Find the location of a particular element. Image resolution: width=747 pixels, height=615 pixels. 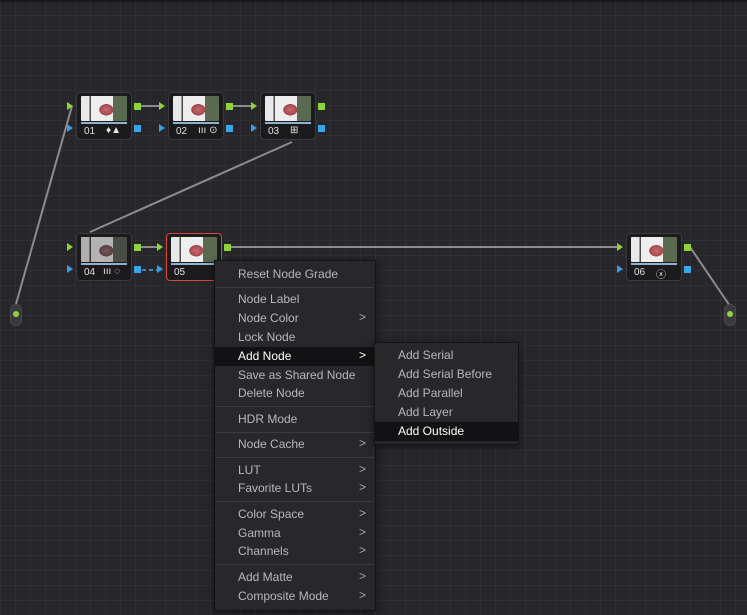

grid-icon: ⊞ is located at coordinates (294, 130).